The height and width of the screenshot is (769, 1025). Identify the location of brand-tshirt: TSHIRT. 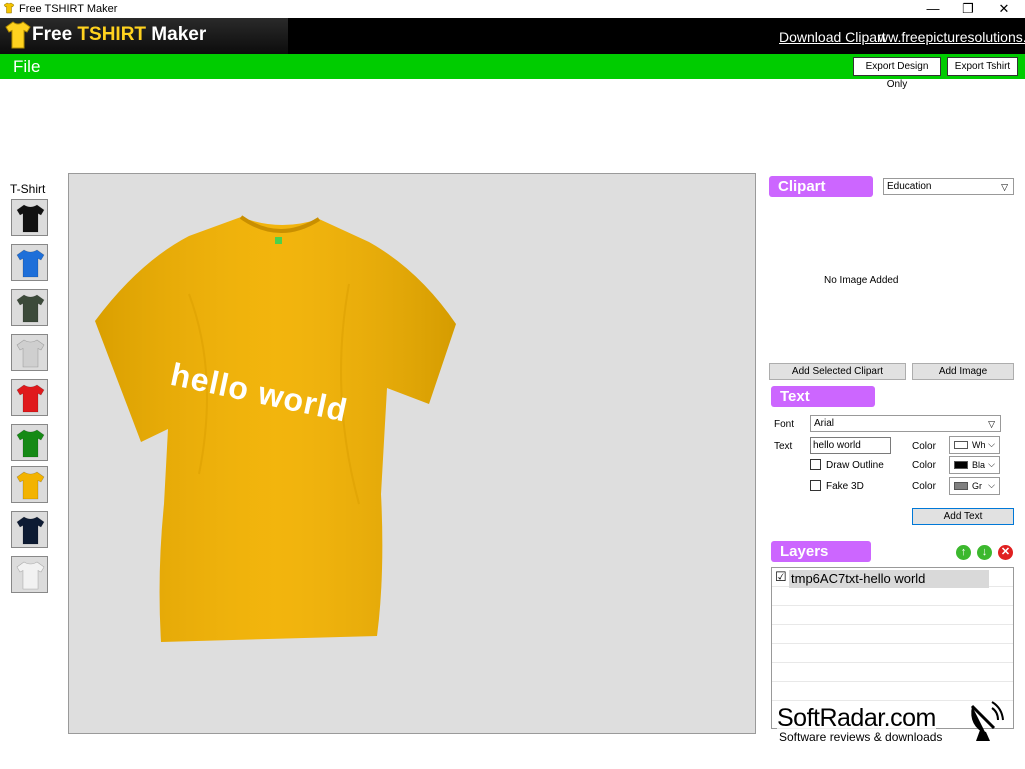
(112, 34).